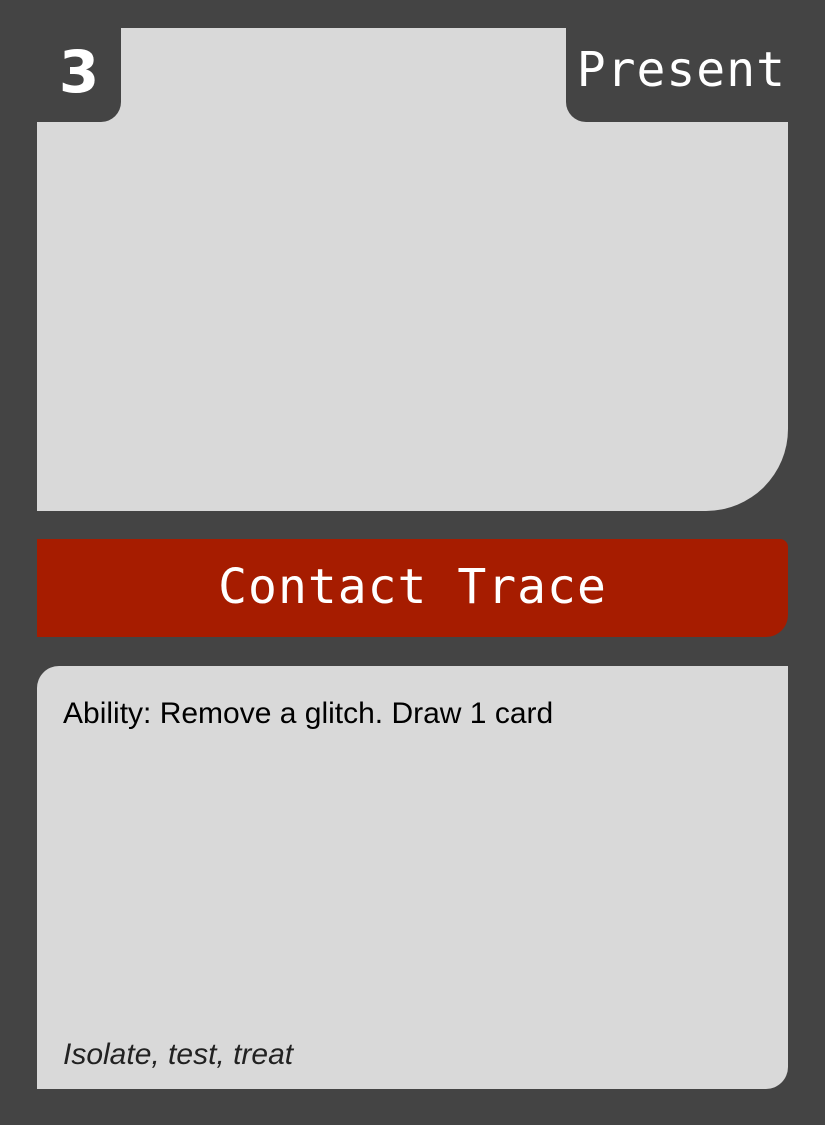 This screenshot has height=1125, width=825. Describe the element at coordinates (308, 713) in the screenshot. I see `ability-text: Ability: Remove a glitch. Draw 1 card` at that location.